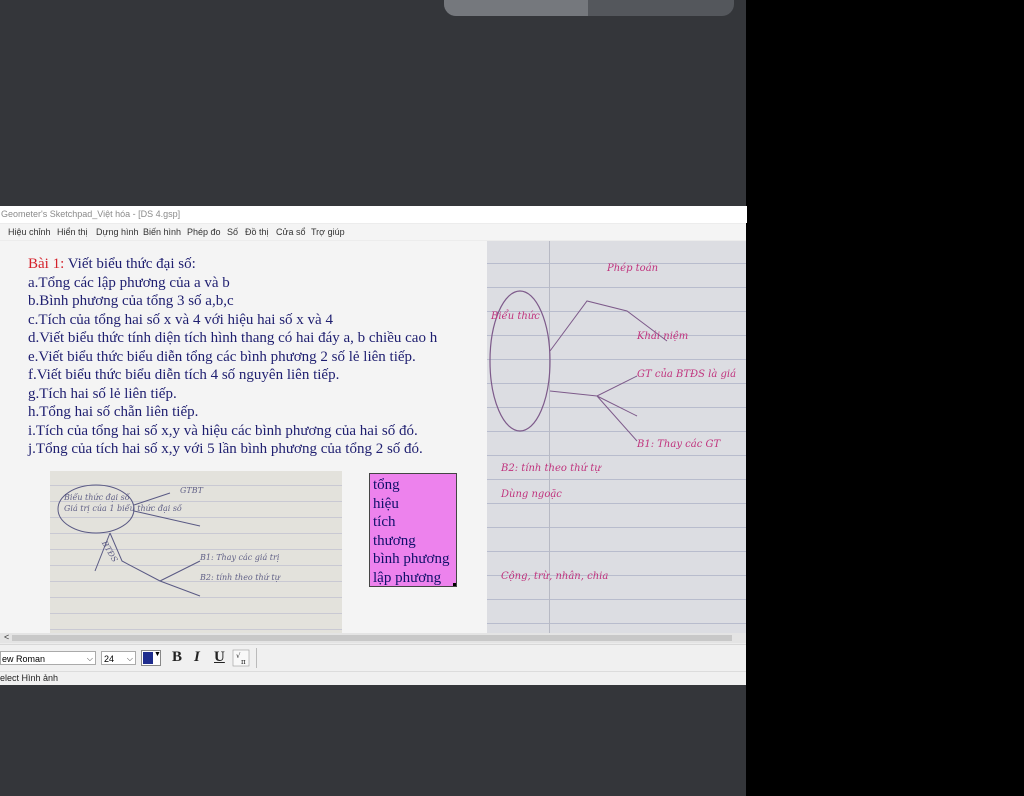  What do you see at coordinates (148, 658) in the screenshot?
I see `color-swatch` at bounding box center [148, 658].